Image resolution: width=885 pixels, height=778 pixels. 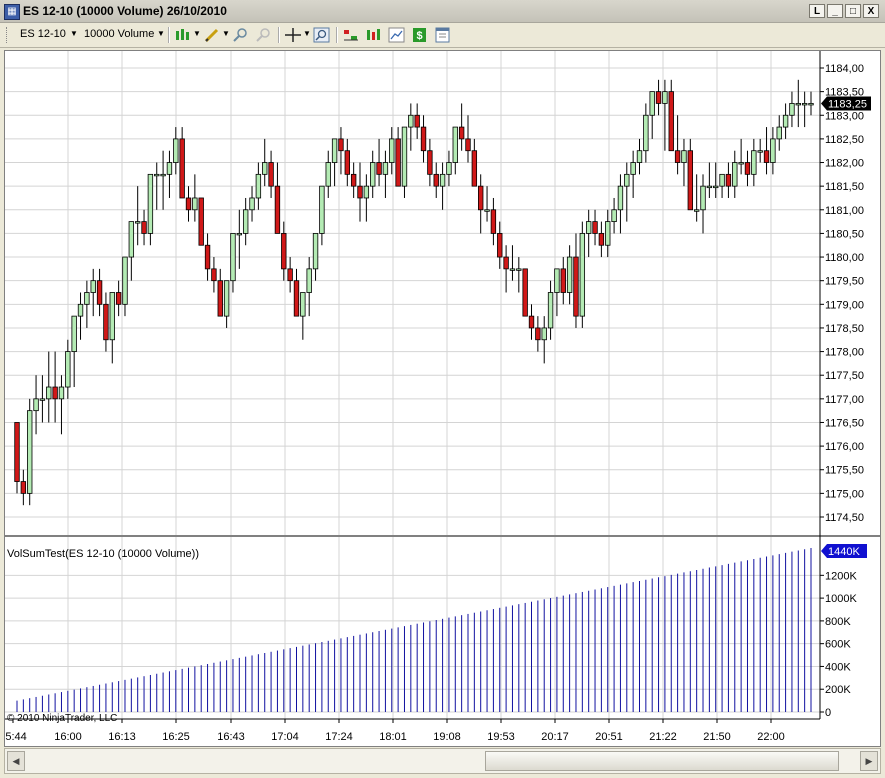 I want to click on maximize-button: □, so click(x=853, y=11).